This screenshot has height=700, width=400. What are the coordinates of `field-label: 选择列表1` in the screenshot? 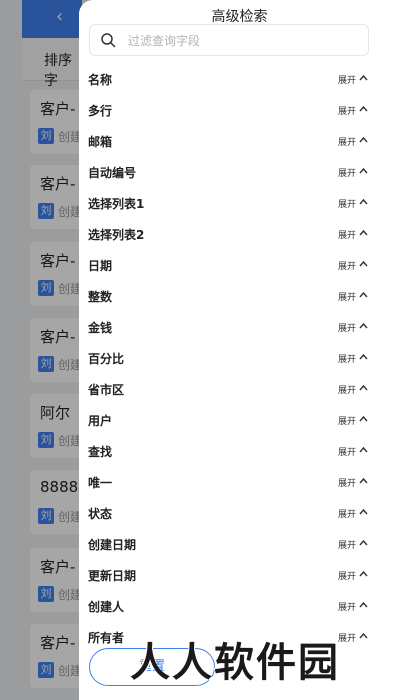 It's located at (116, 204).